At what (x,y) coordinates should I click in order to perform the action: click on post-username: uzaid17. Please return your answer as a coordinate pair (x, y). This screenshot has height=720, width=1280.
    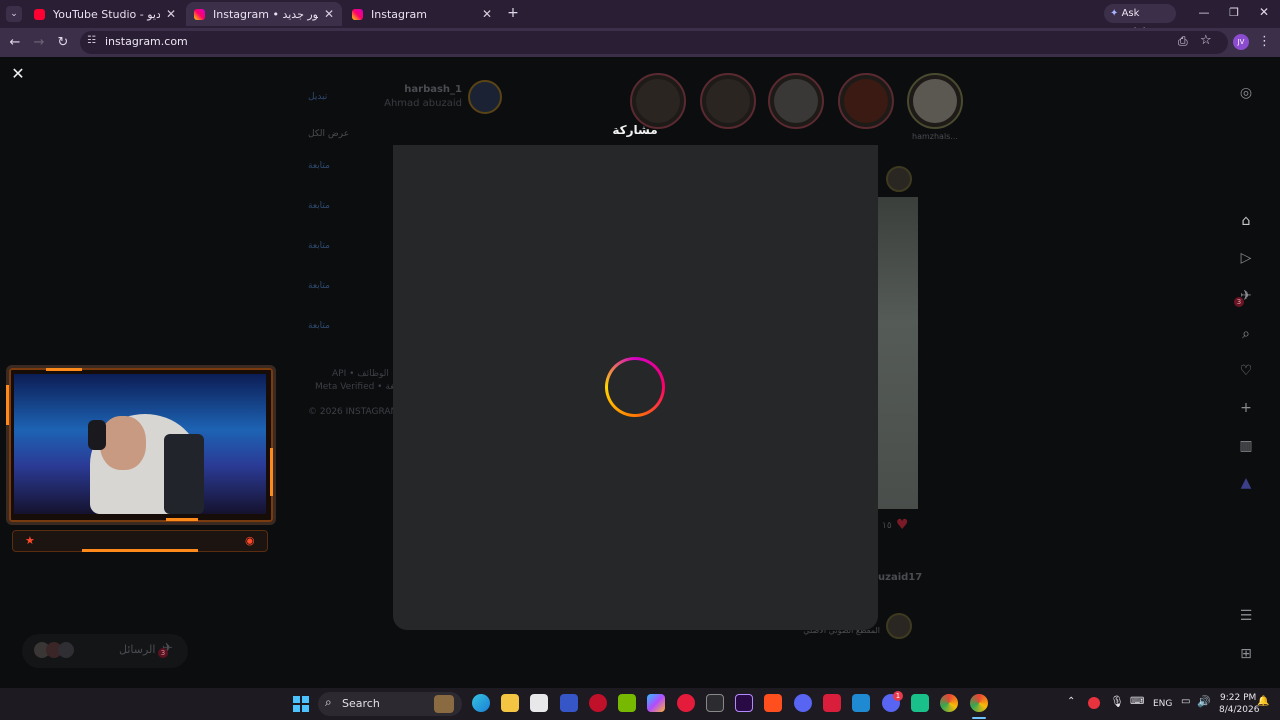
    Looking at the image, I should click on (900, 577).